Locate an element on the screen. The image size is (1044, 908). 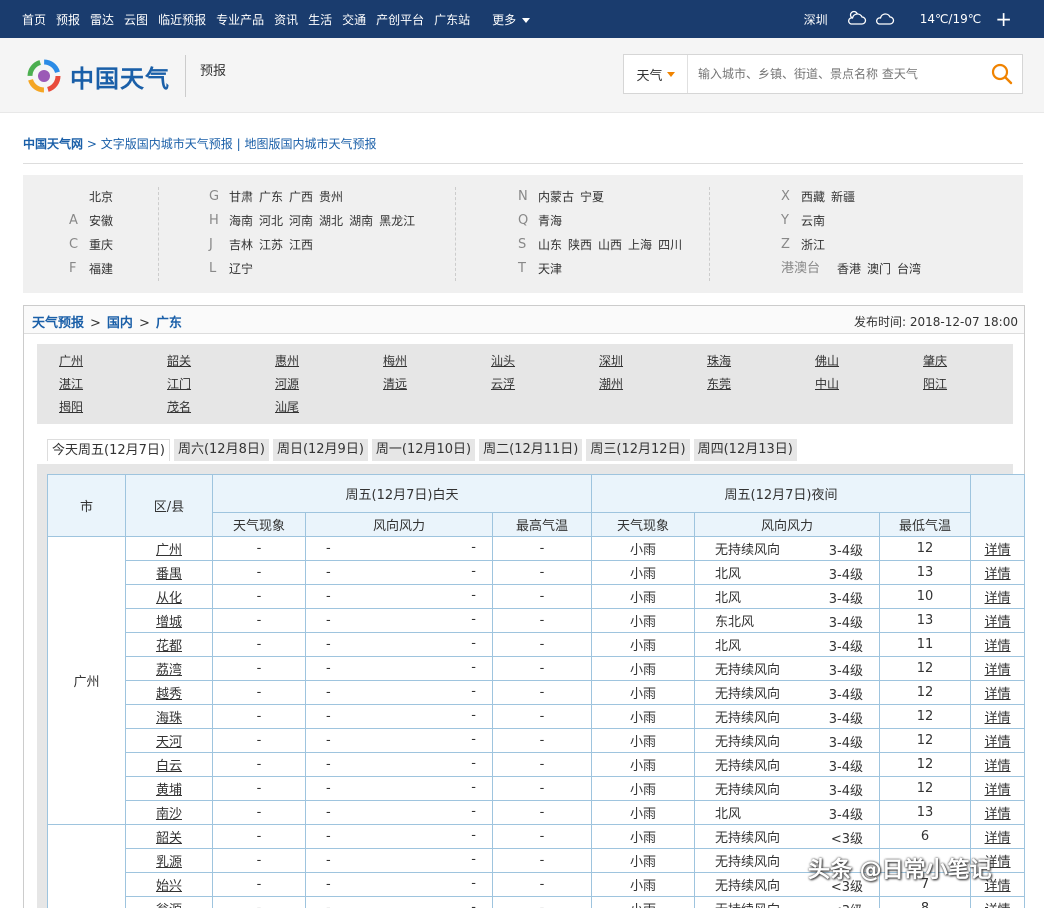
province-link: 湖北 is located at coordinates (331, 221).